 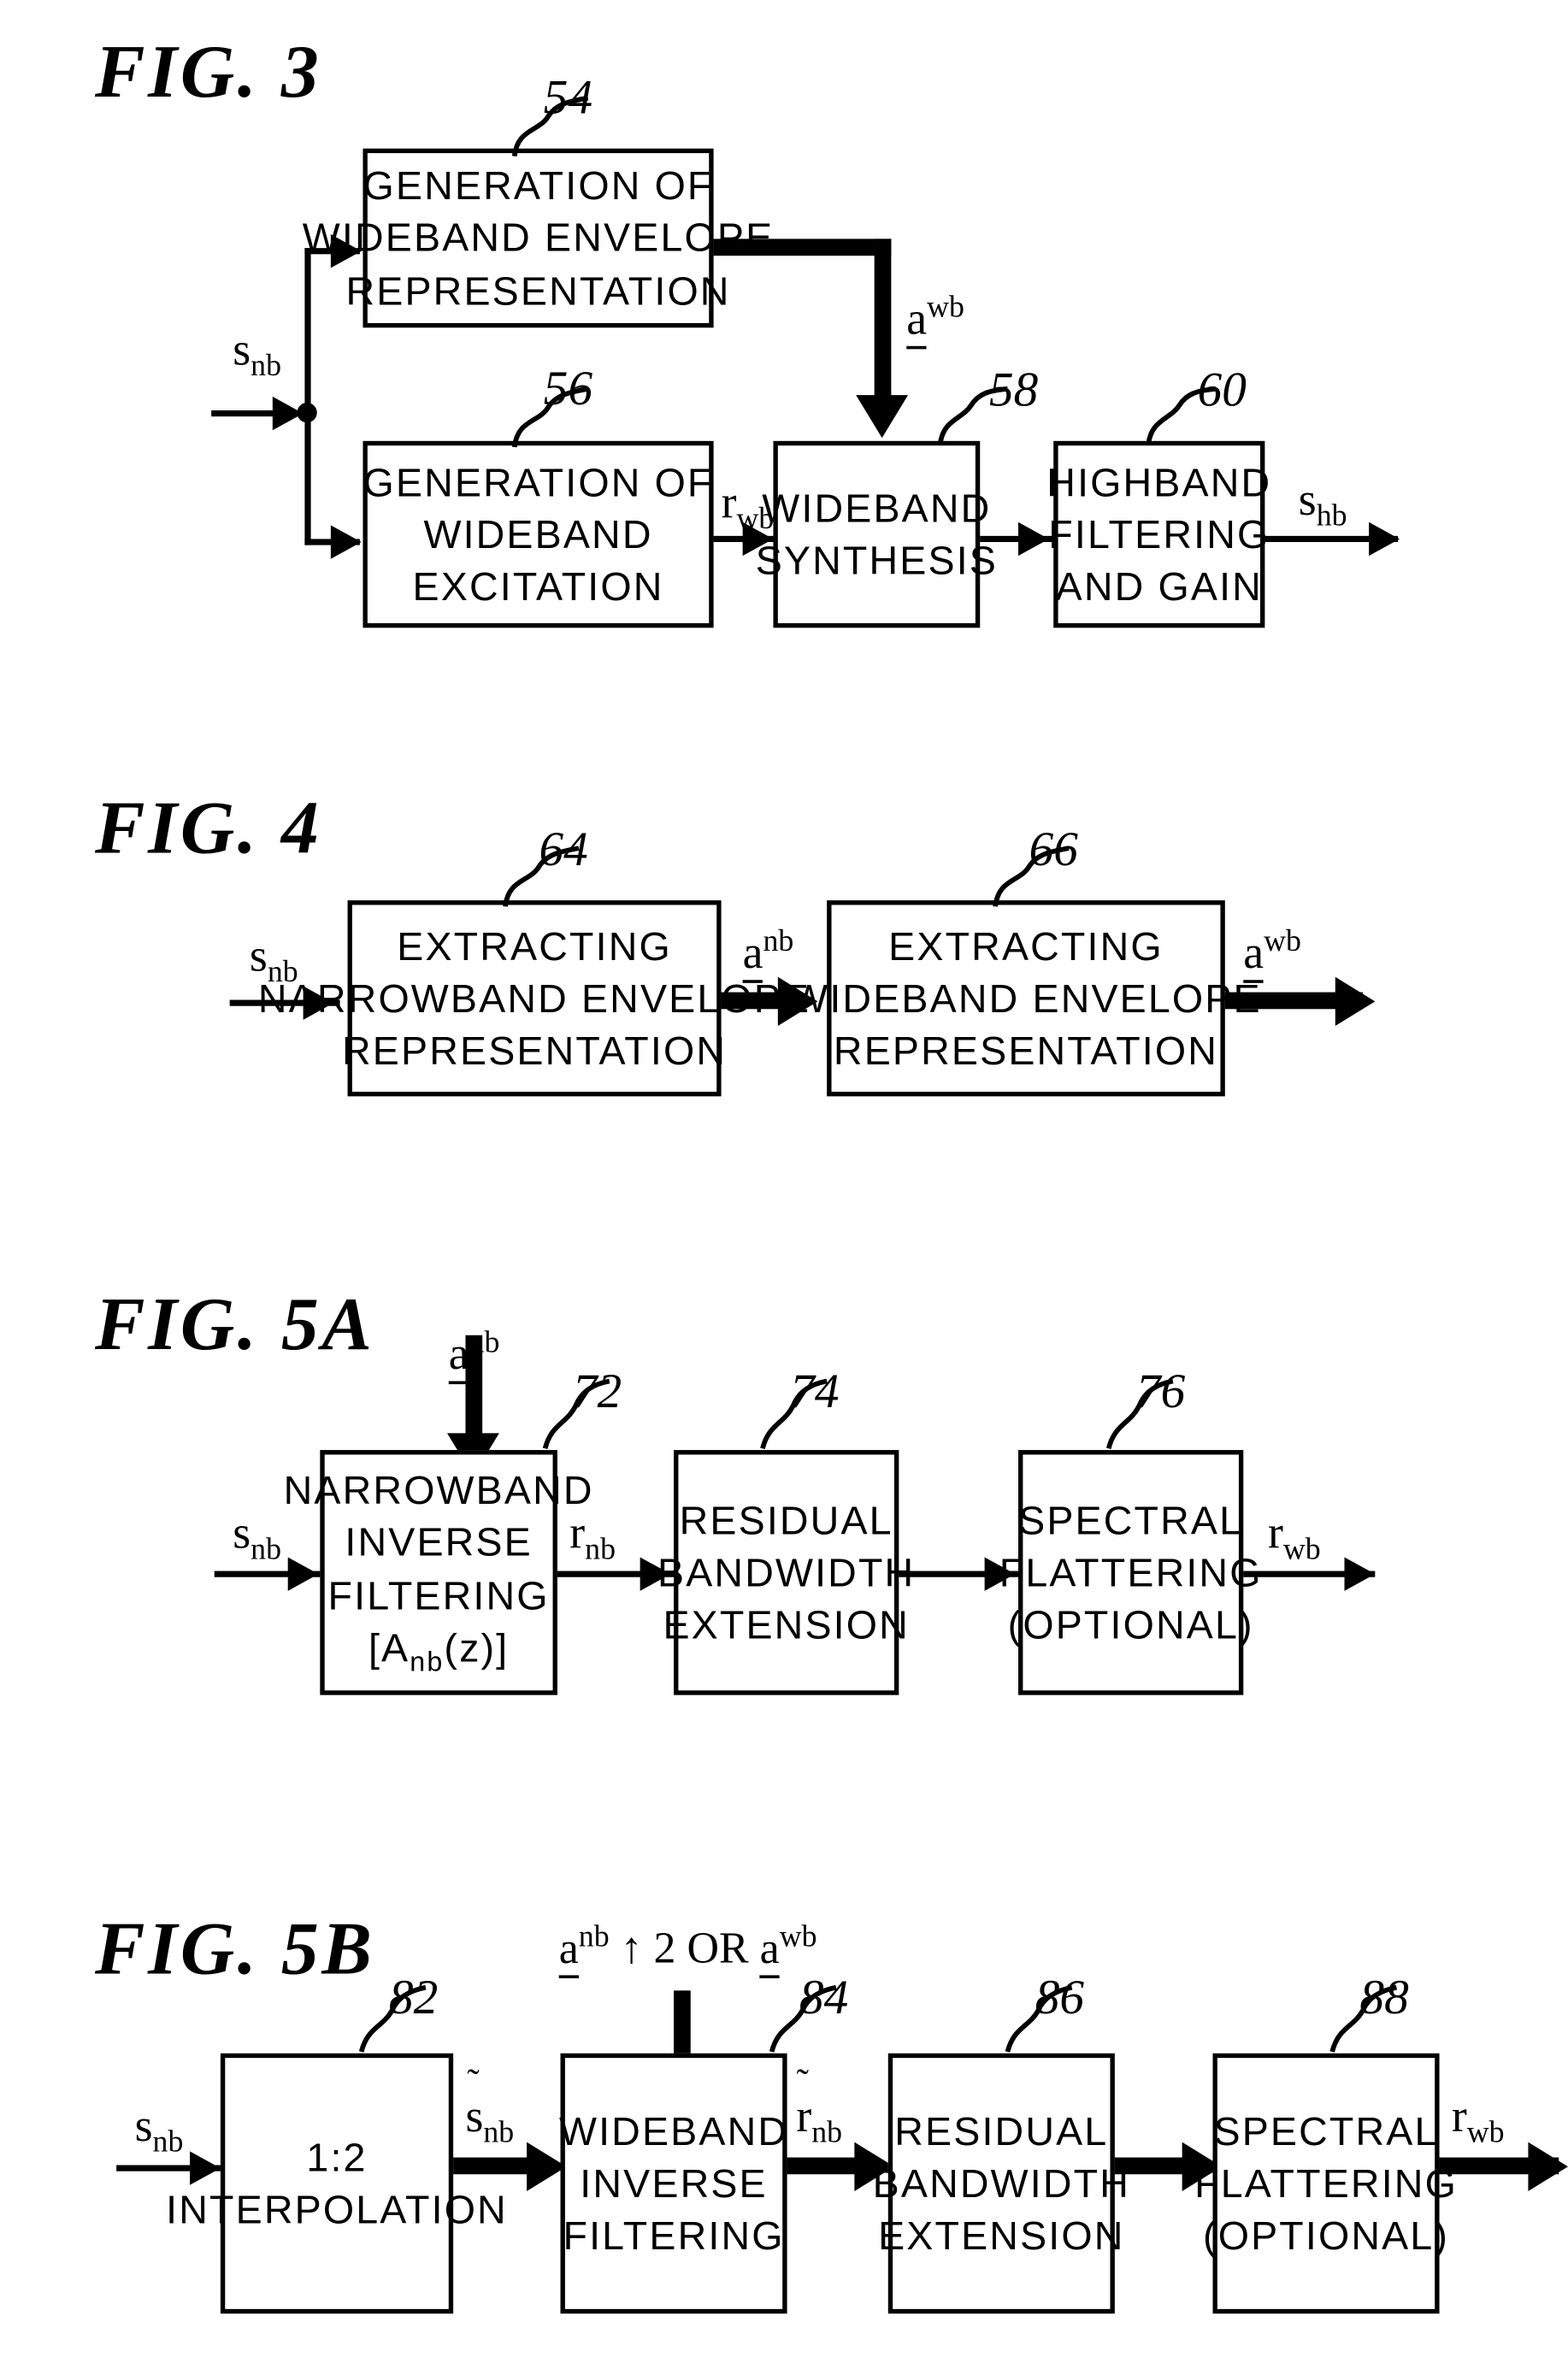 What do you see at coordinates (568, 387) in the screenshot?
I see `fig3-box-56-ref: 56` at bounding box center [568, 387].